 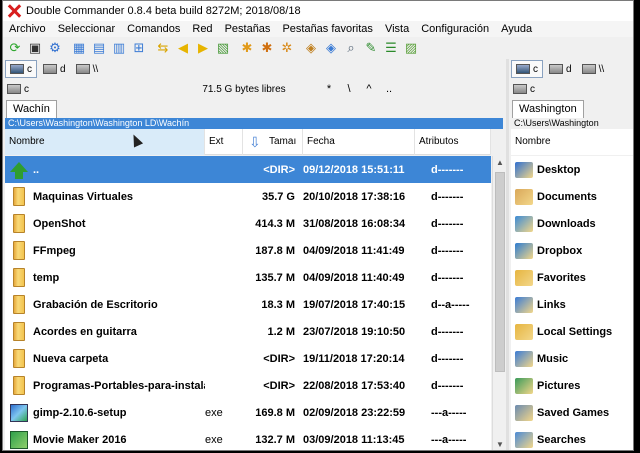 What do you see at coordinates (532, 89) in the screenshot?
I see `right-current-drive: c` at bounding box center [532, 89].